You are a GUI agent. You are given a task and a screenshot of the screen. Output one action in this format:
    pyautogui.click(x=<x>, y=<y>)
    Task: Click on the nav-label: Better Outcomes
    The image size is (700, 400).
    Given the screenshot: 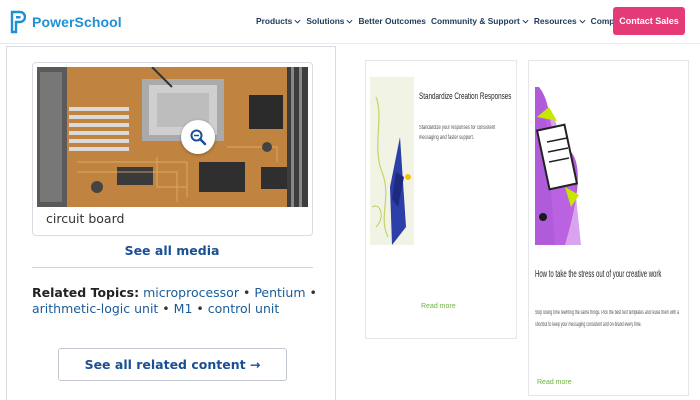 What is the action you would take?
    pyautogui.click(x=392, y=21)
    